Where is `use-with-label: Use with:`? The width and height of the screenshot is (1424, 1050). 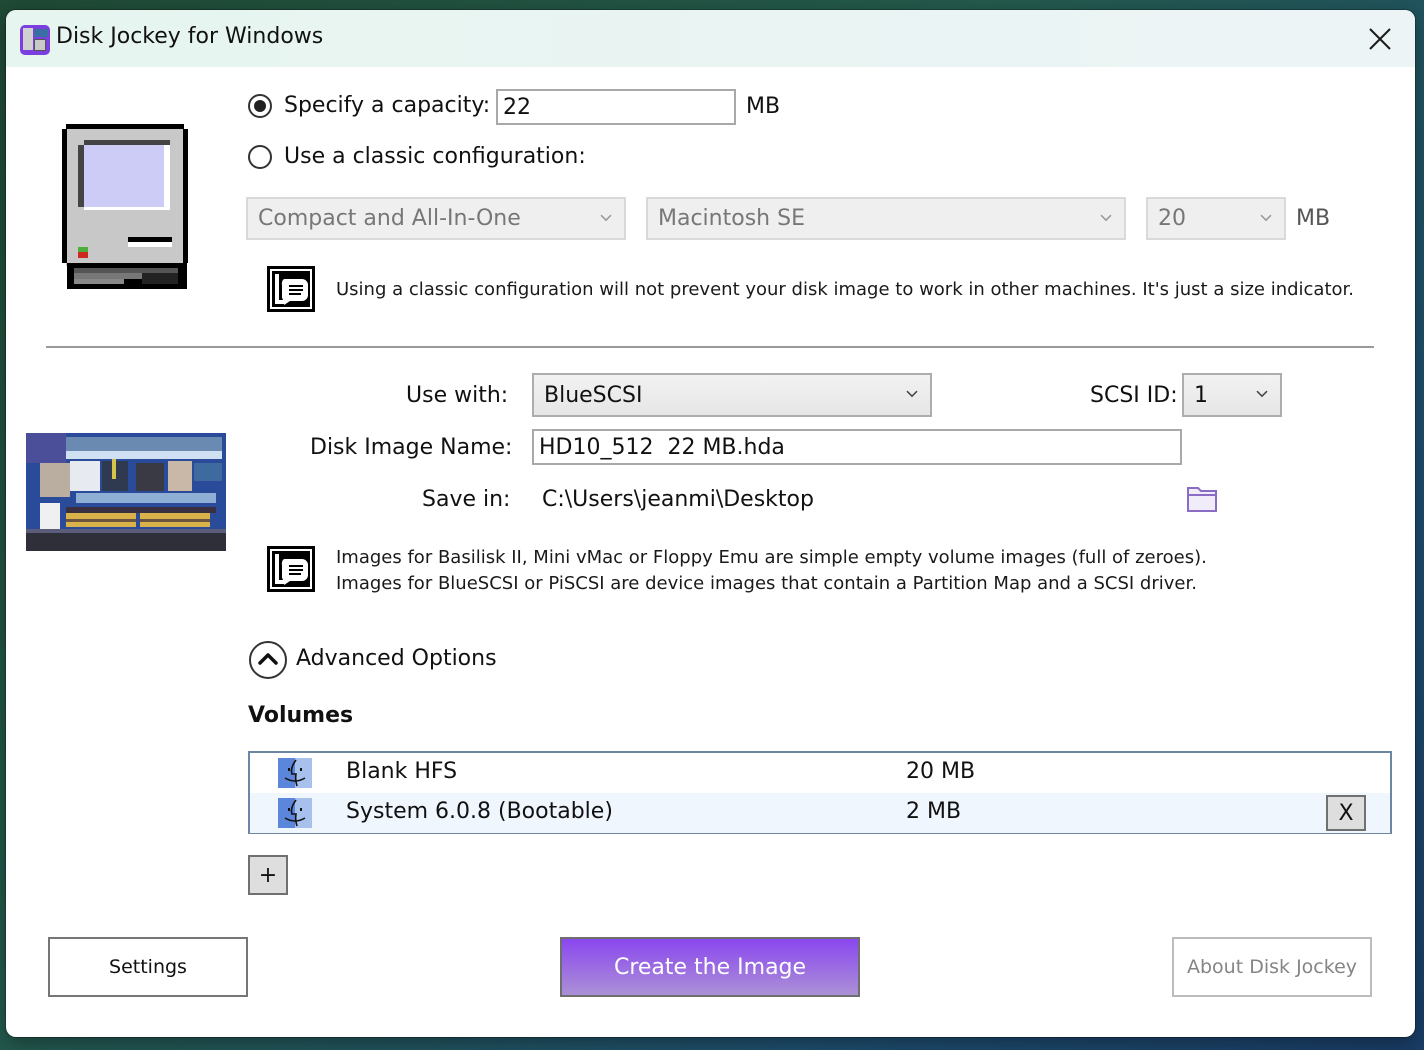 use-with-label: Use with: is located at coordinates (457, 395).